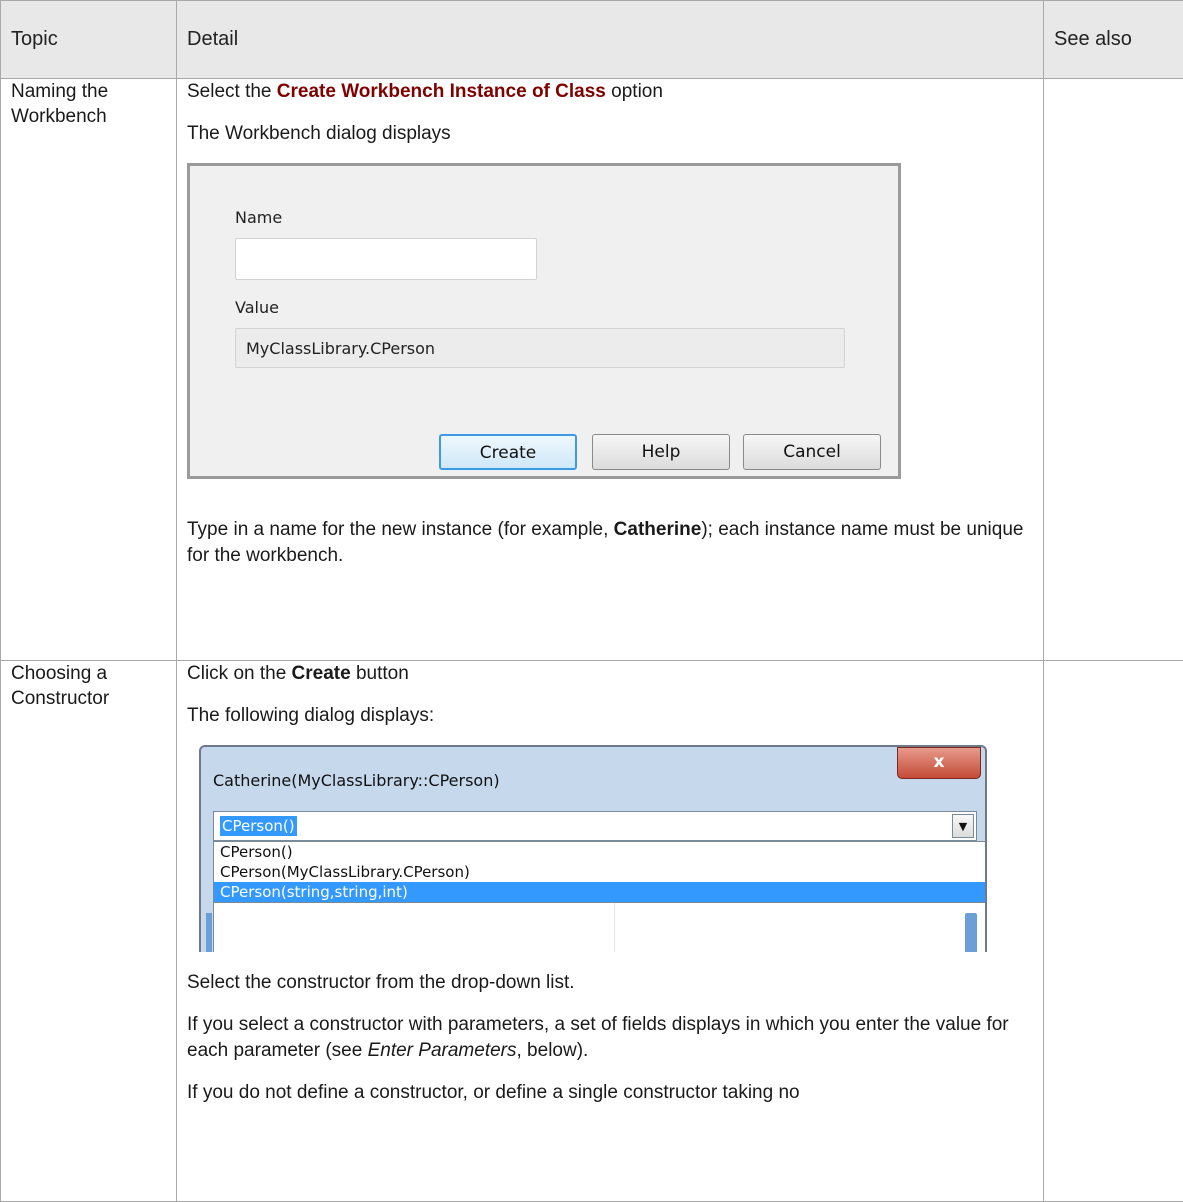  What do you see at coordinates (600, 927) in the screenshot?
I see `dialog-body` at bounding box center [600, 927].